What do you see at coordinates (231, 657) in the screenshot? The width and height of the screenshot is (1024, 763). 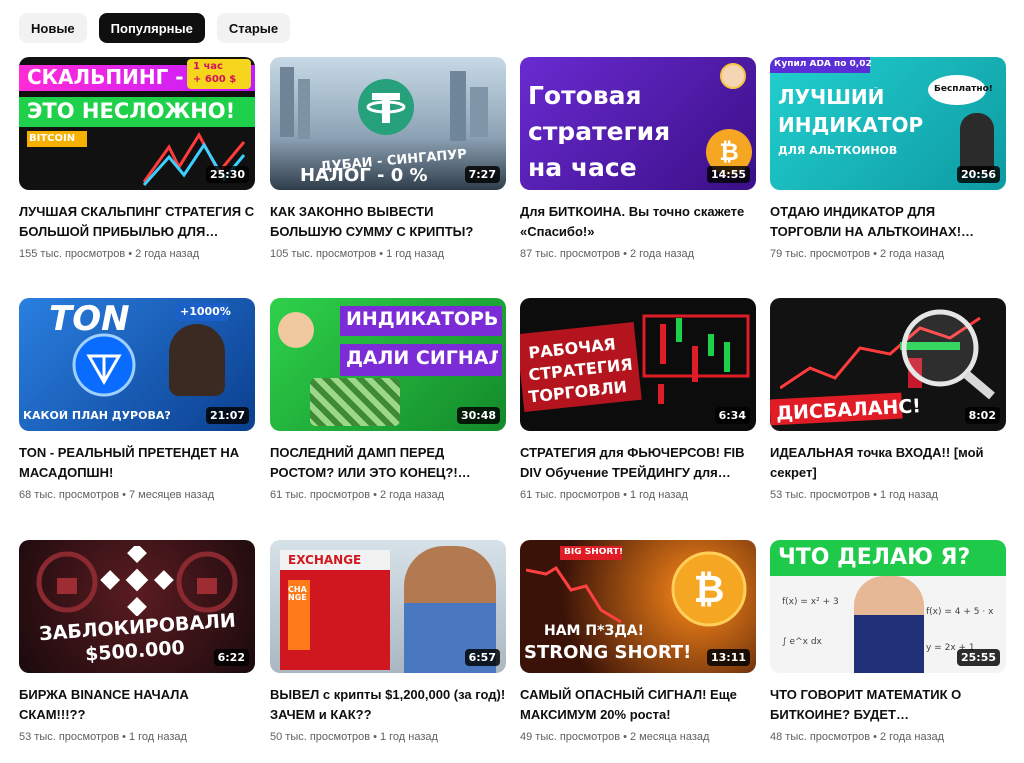 I see `video-duration: 6:22` at bounding box center [231, 657].